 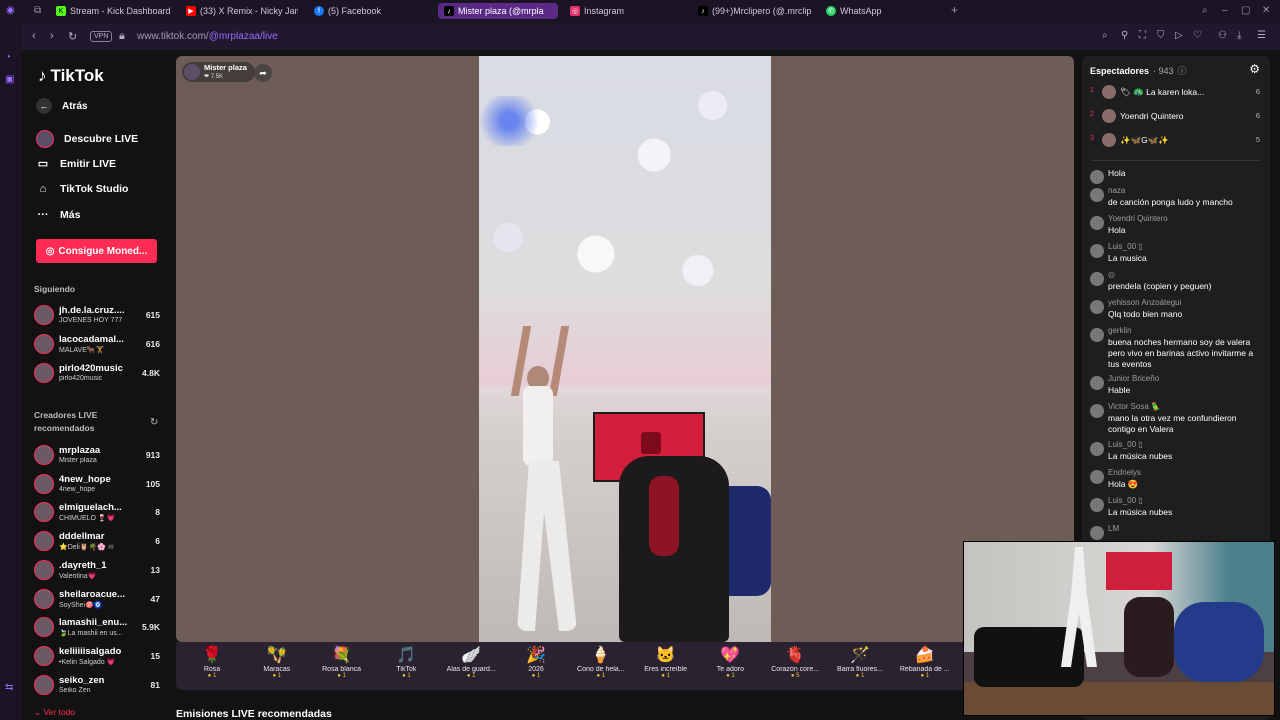 What do you see at coordinates (1245, 10) in the screenshot?
I see `maximize-icon: ▢` at bounding box center [1245, 10].